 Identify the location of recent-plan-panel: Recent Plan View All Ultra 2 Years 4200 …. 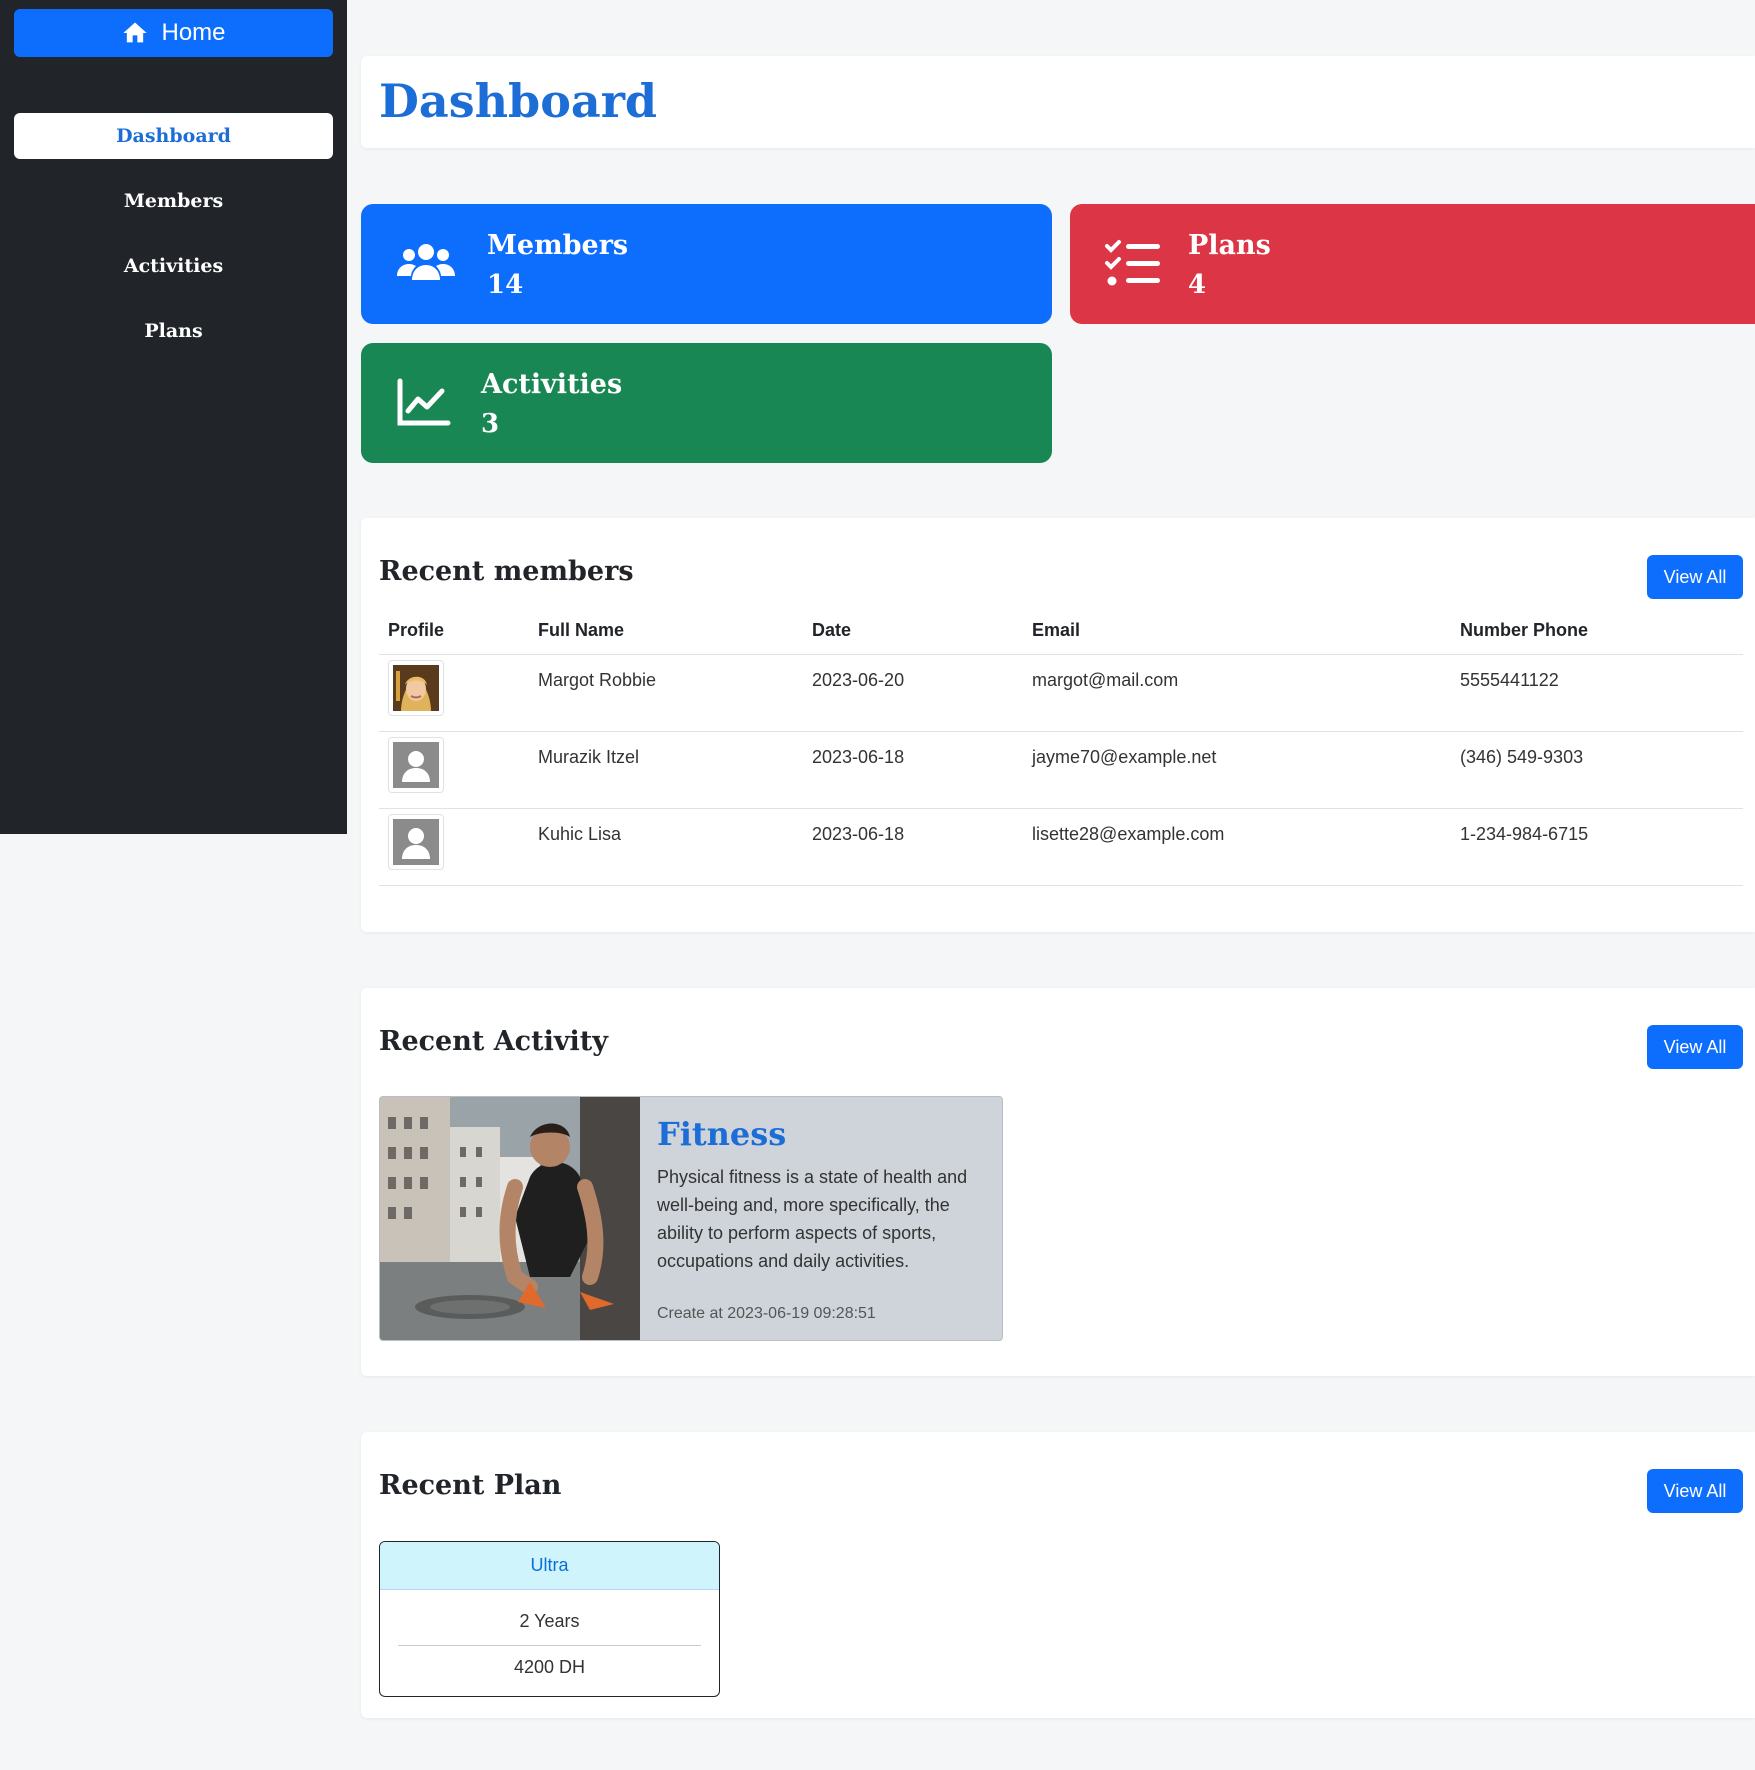
(1058, 1575).